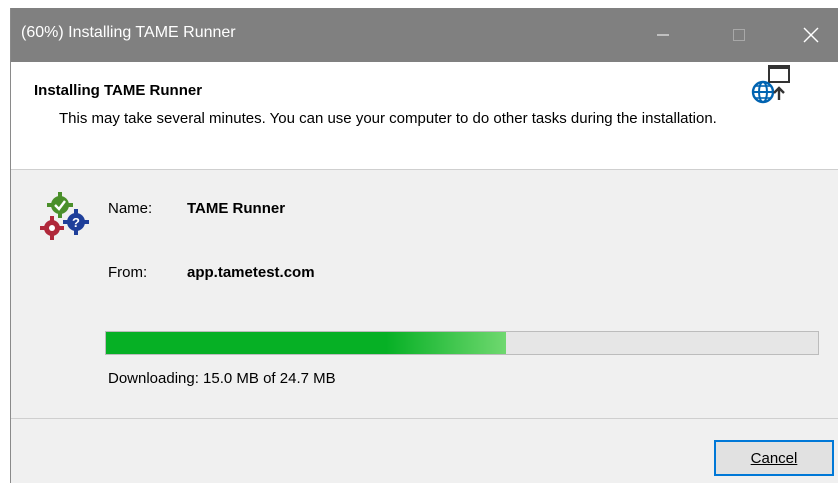 The width and height of the screenshot is (838, 483). I want to click on cancel-button-label: Cancel, so click(774, 458).